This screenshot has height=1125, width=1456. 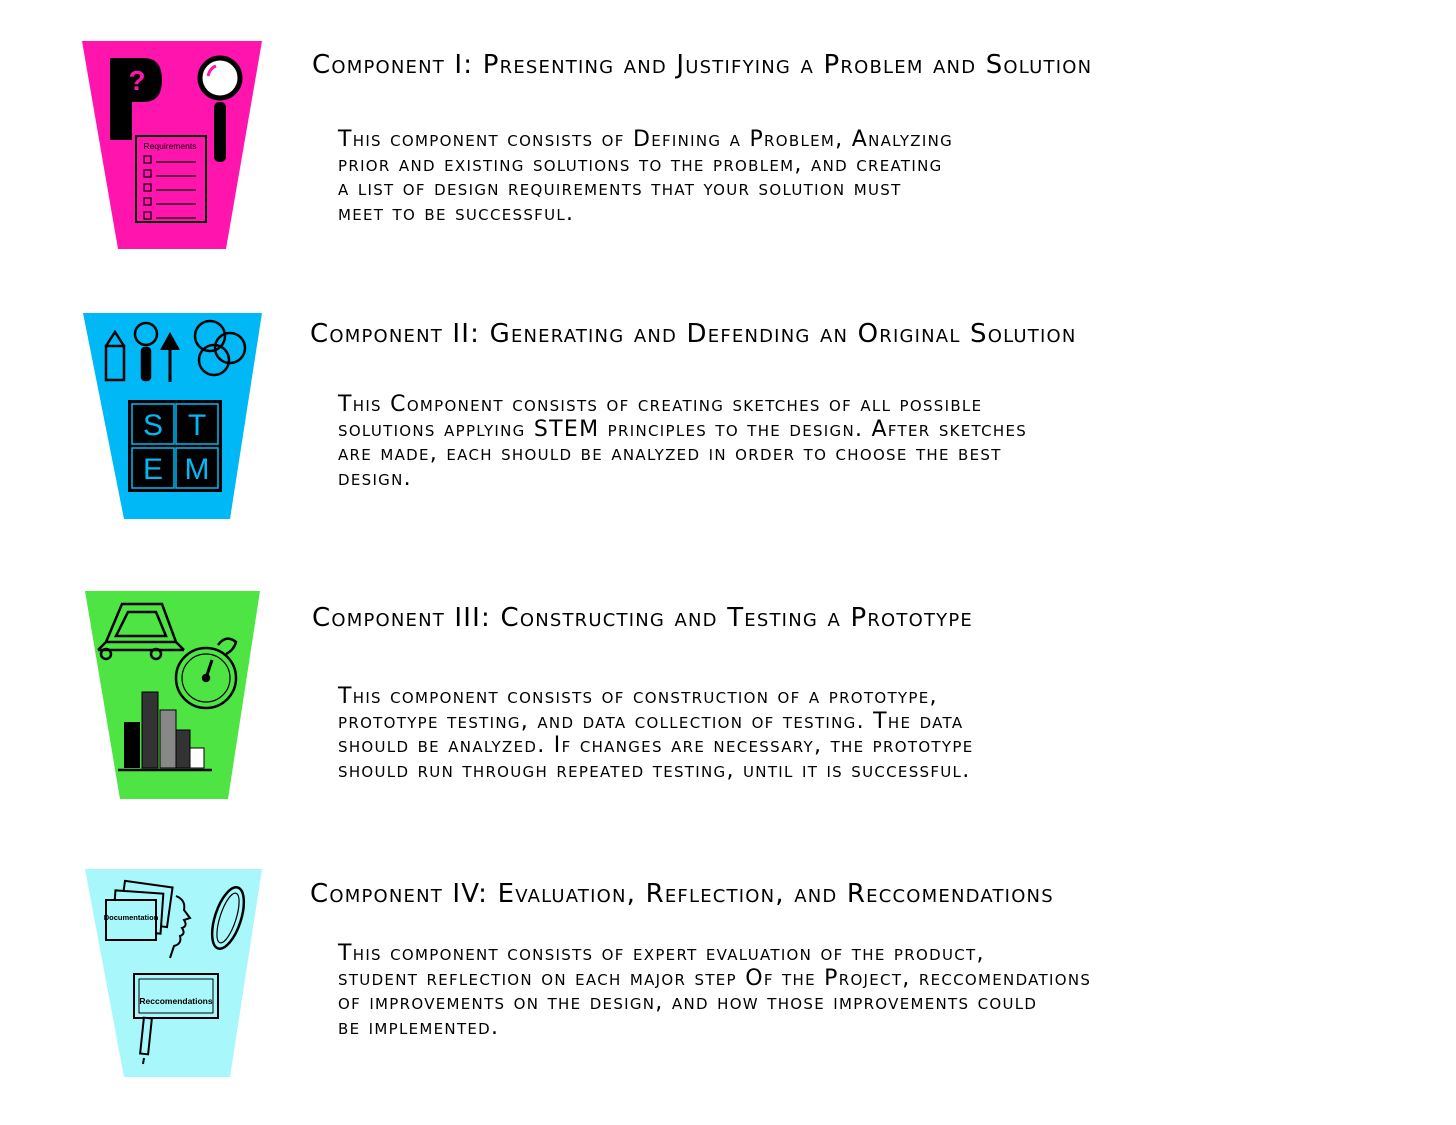 I want to click on component-4-badge: Documentation Reccomendations, so click(x=173, y=973).